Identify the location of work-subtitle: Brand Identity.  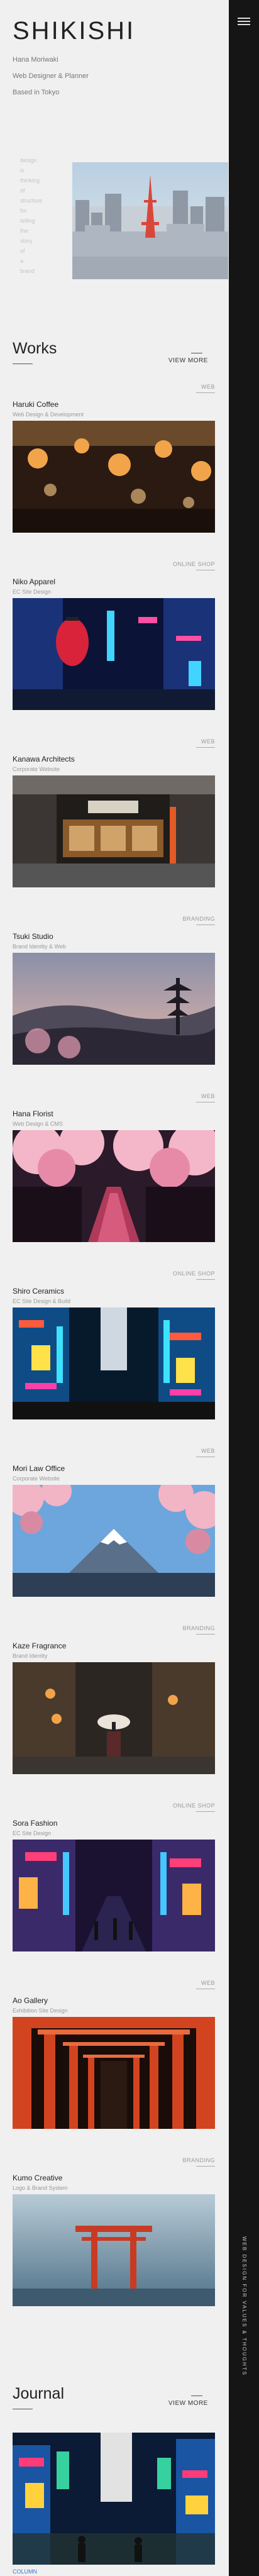
(30, 1656).